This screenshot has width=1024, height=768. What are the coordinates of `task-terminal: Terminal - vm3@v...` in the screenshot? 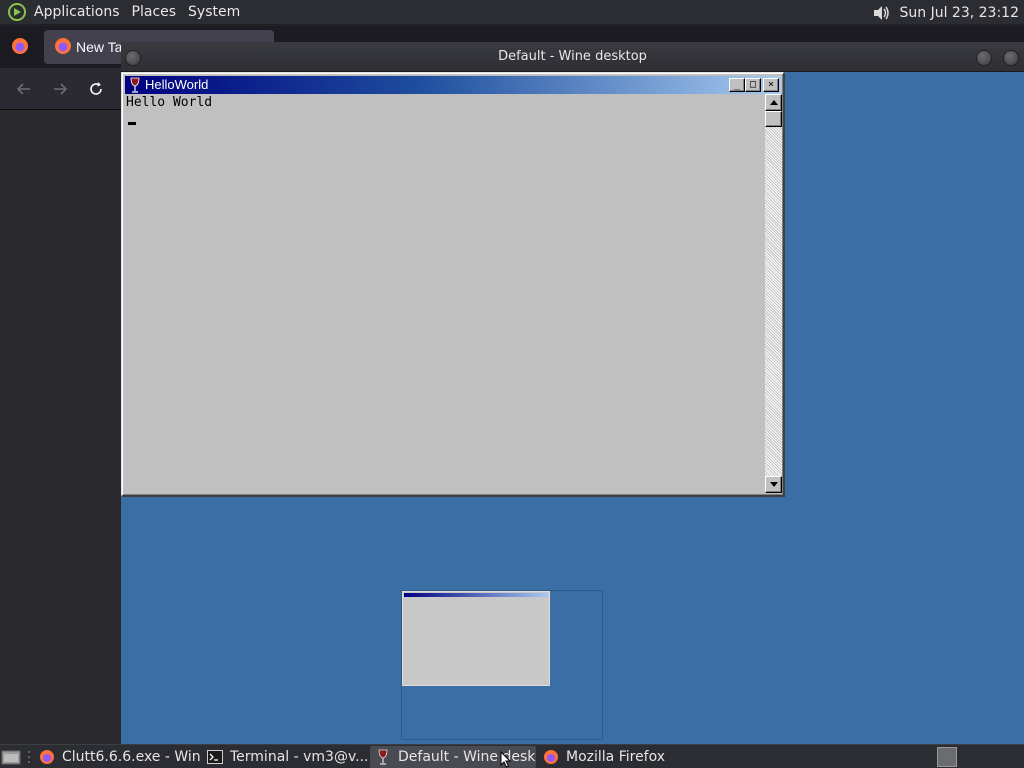 It's located at (285, 757).